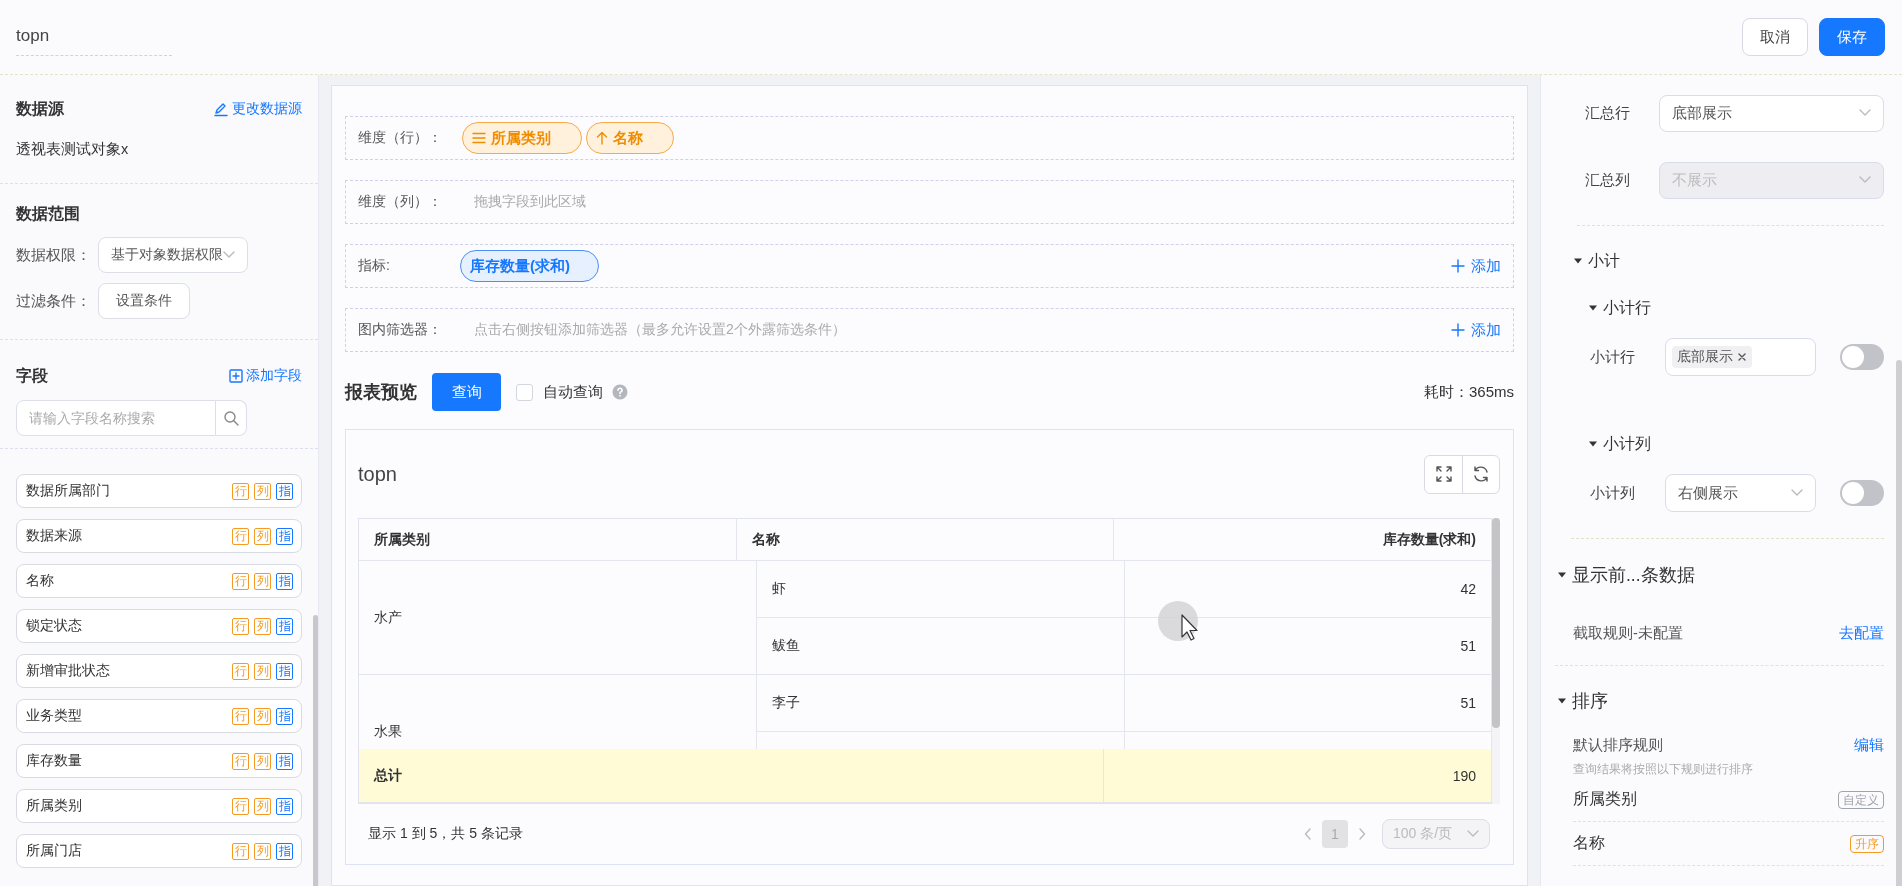  What do you see at coordinates (1628, 633) in the screenshot?
I see `rule-status: 截取规则-未配置` at bounding box center [1628, 633].